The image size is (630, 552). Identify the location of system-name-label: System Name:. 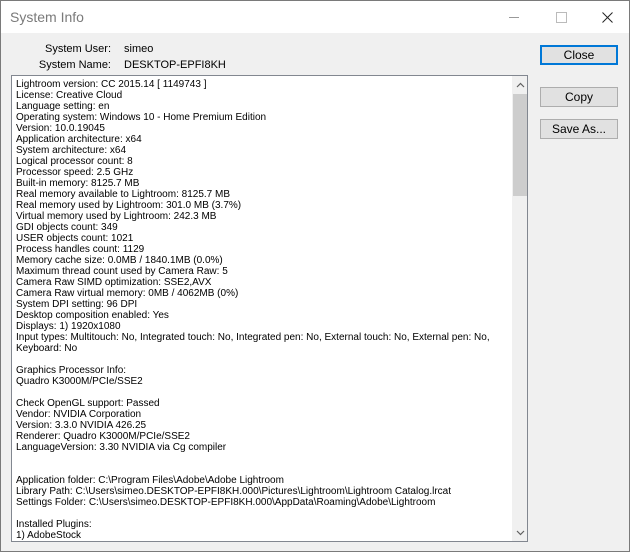
(74, 65).